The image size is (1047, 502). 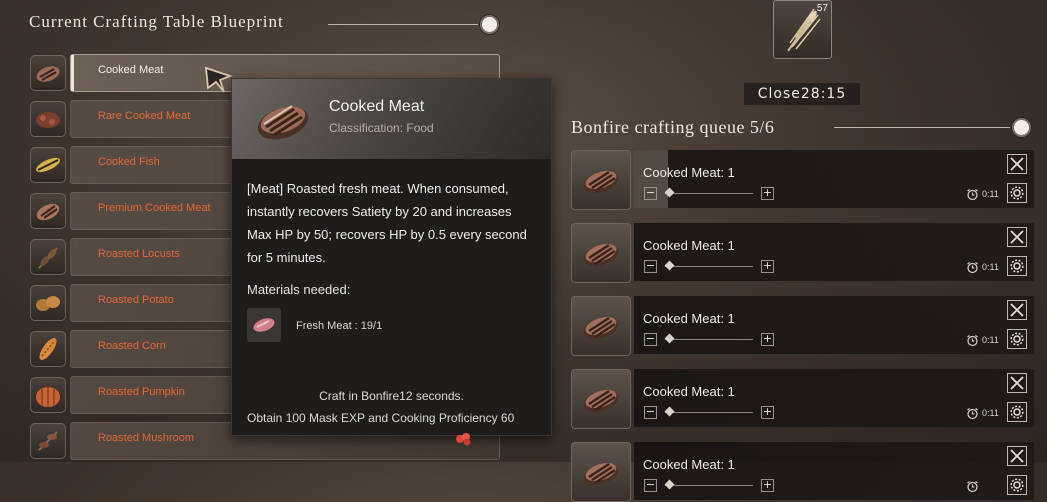 I want to click on material-requirement: Fresh Meat : 19/1, so click(x=339, y=326).